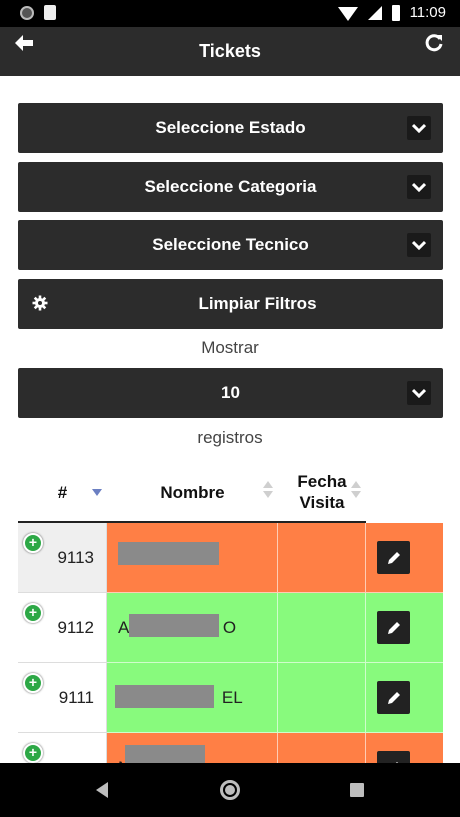  I want to click on page-title: Tickets, so click(230, 51).